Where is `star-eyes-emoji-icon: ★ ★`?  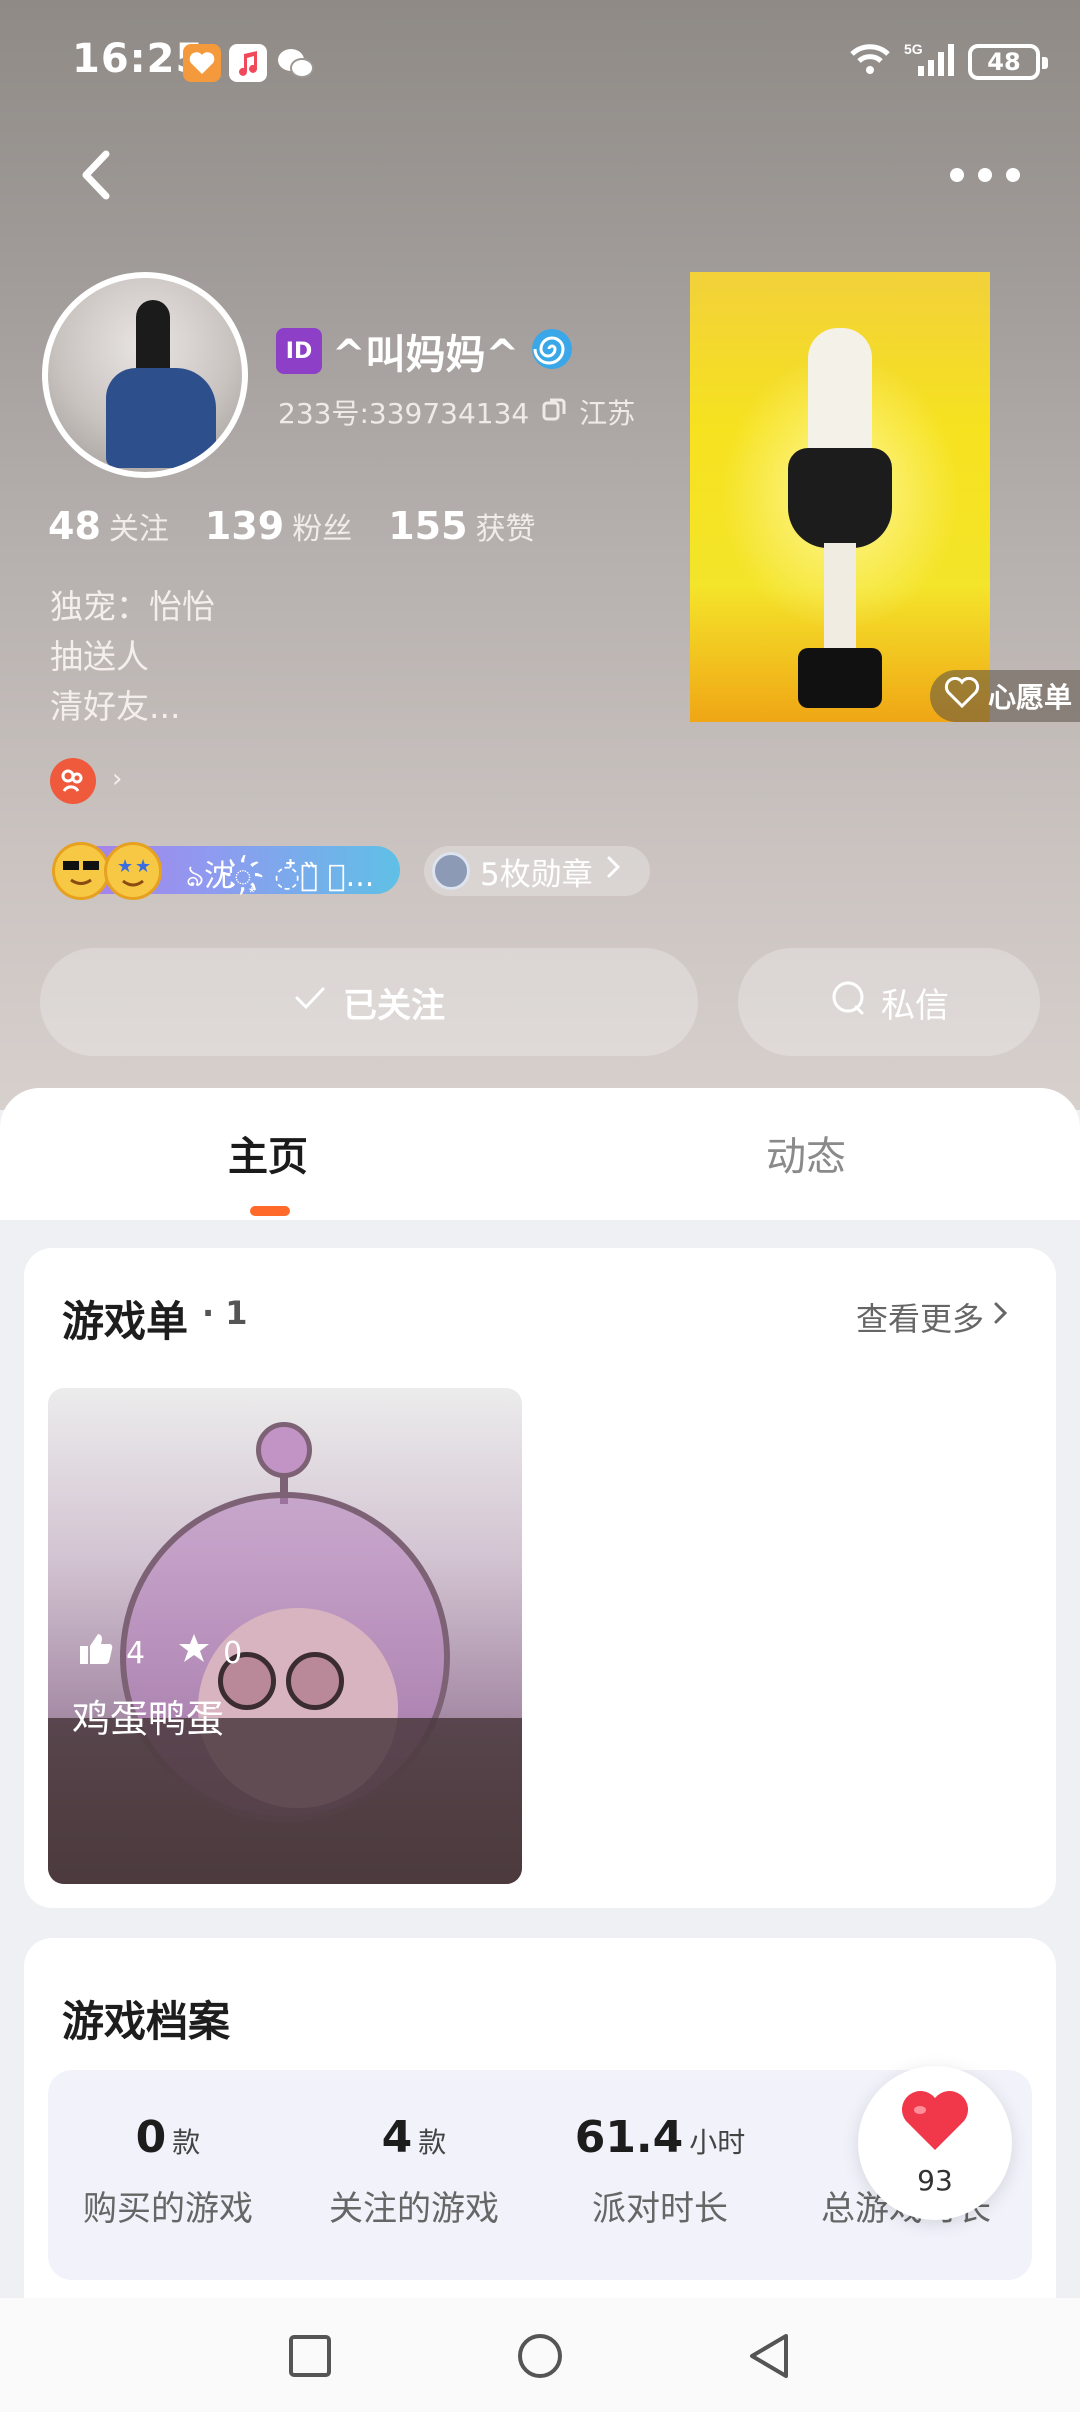 star-eyes-emoji-icon: ★ ★ is located at coordinates (133, 871).